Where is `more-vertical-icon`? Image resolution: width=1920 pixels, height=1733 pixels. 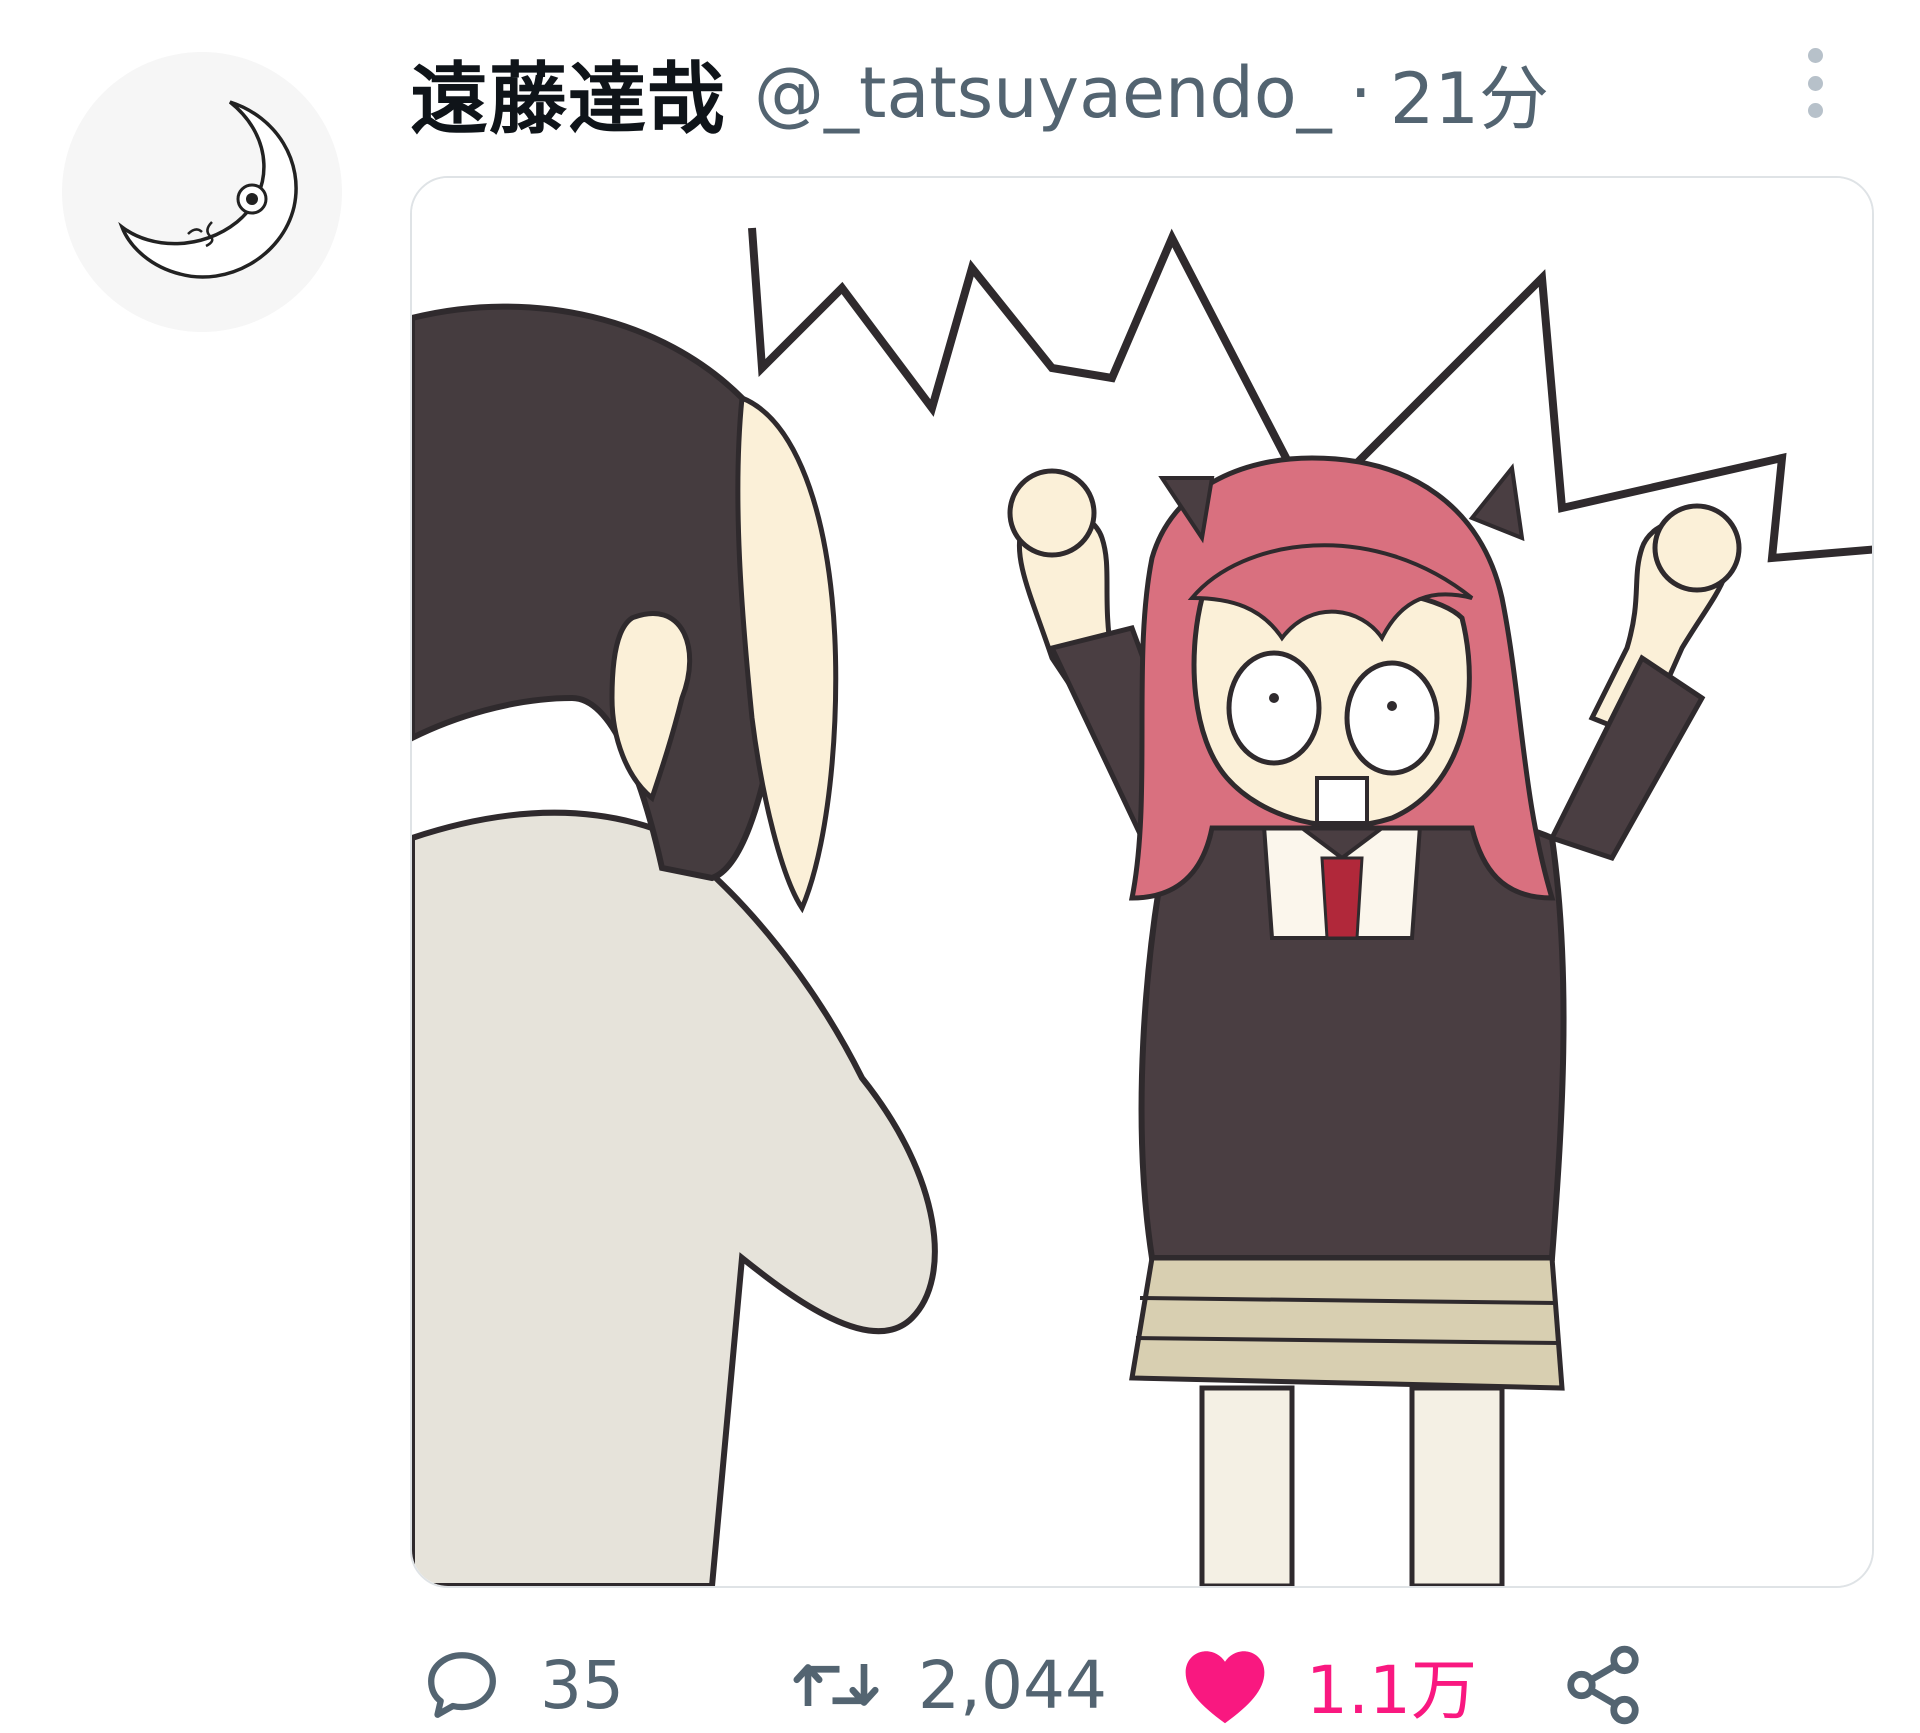
more-vertical-icon is located at coordinates (1815, 83).